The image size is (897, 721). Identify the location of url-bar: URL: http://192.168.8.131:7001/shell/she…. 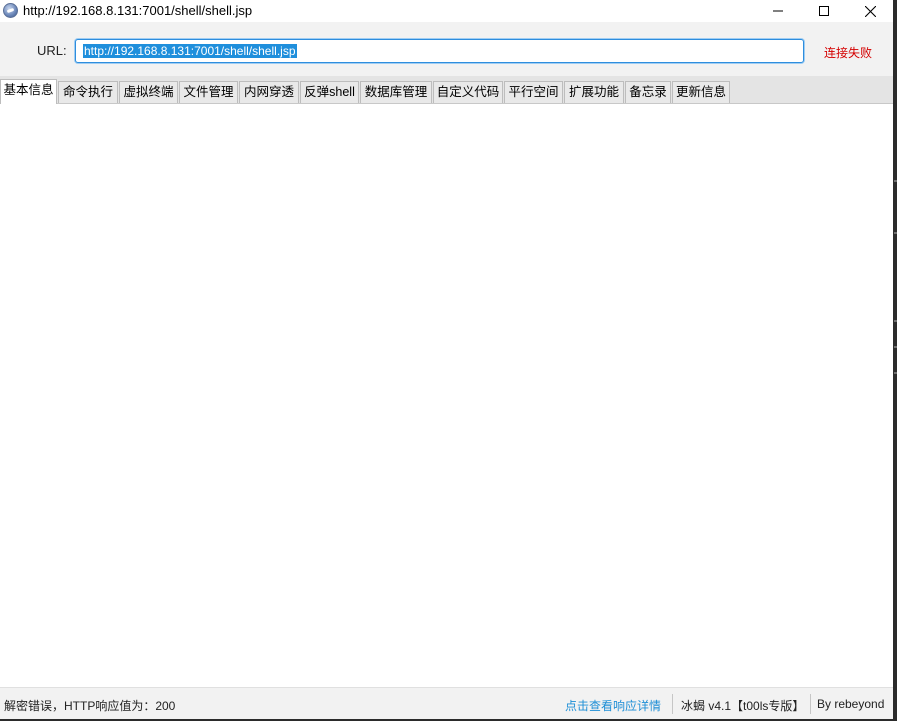
(446, 49).